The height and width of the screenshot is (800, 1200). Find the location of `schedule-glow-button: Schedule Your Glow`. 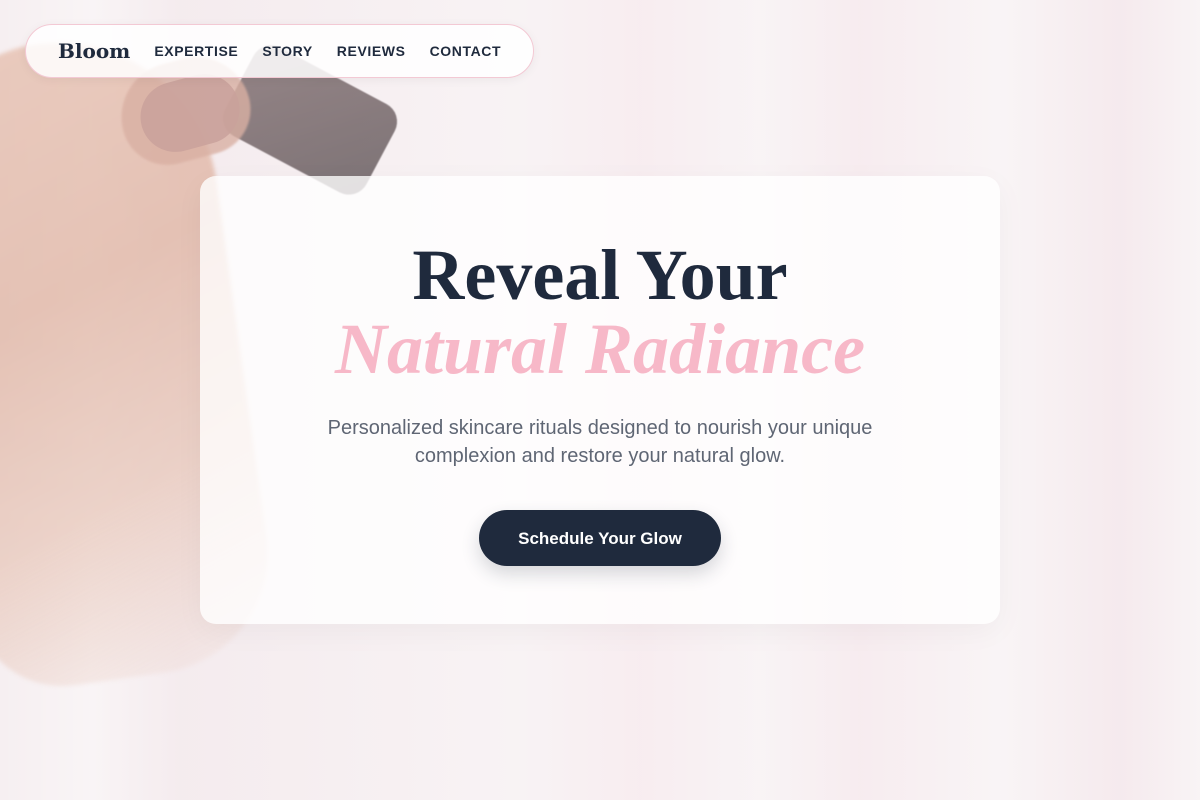

schedule-glow-button: Schedule Your Glow is located at coordinates (600, 538).